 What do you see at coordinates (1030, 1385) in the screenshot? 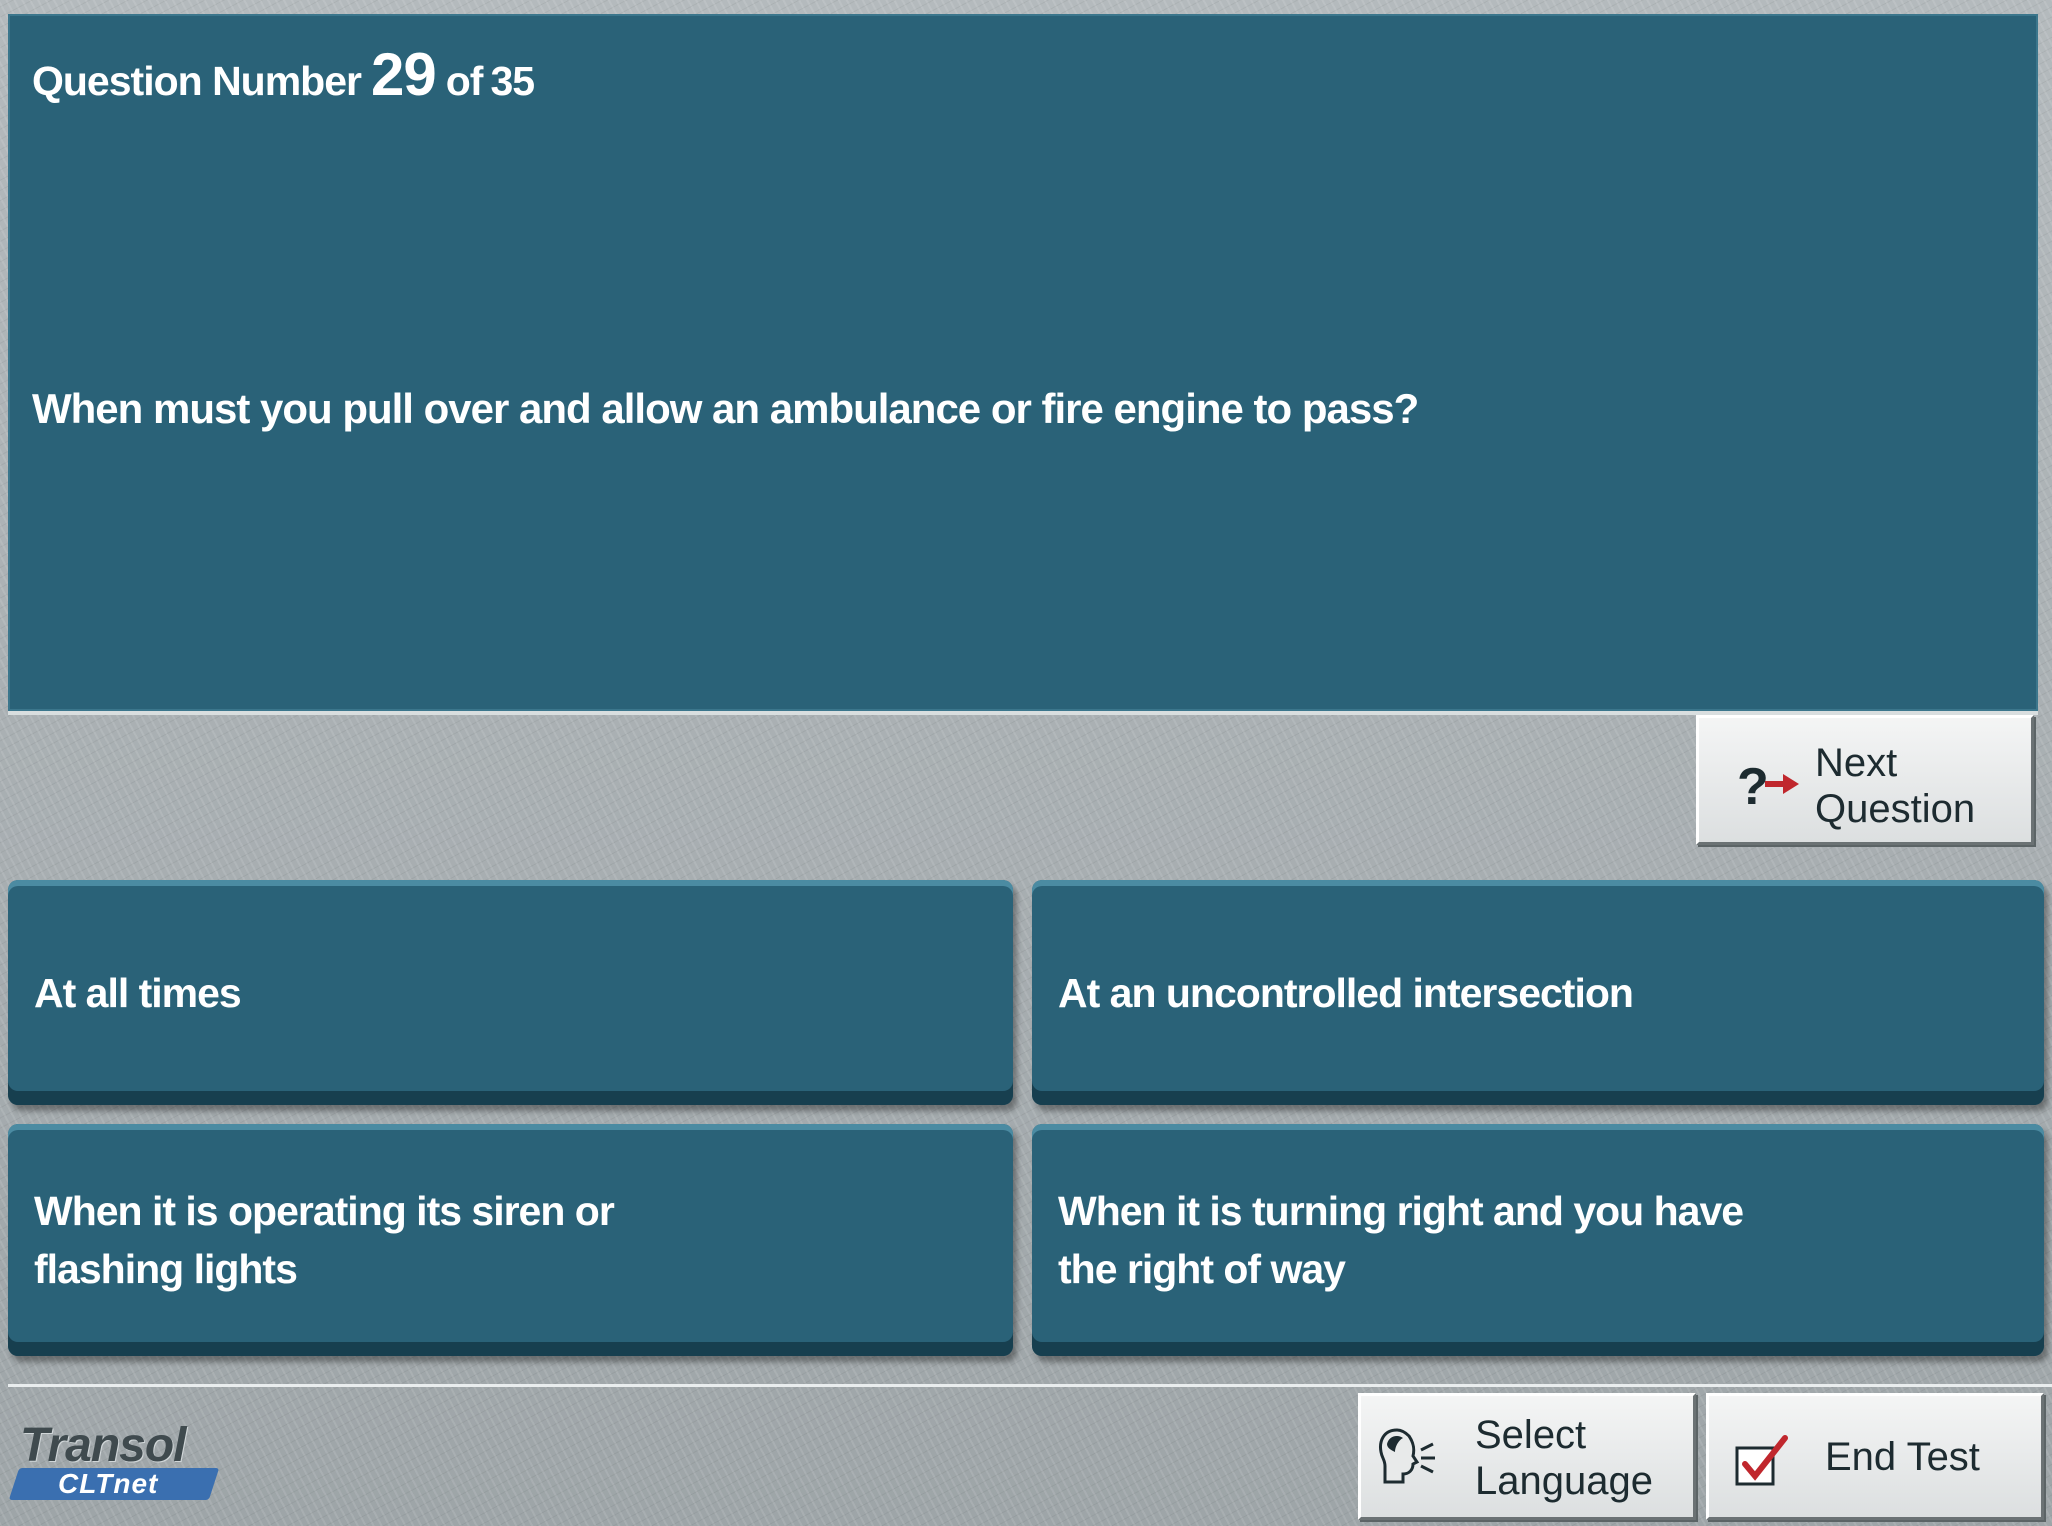
I see `footer-divider` at bounding box center [1030, 1385].